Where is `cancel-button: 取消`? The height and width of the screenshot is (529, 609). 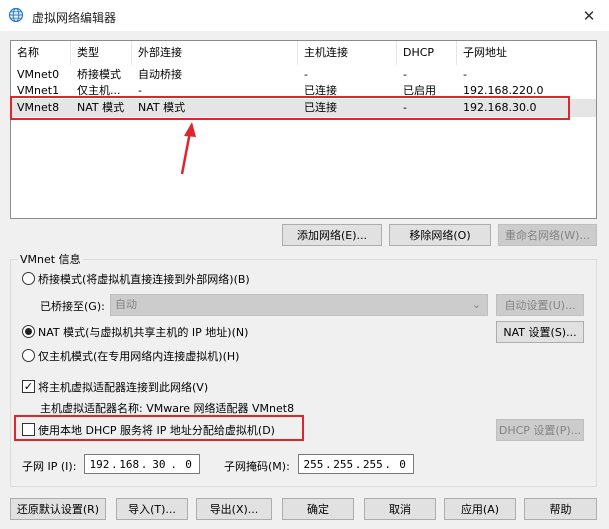
cancel-button: 取消 is located at coordinates (400, 509).